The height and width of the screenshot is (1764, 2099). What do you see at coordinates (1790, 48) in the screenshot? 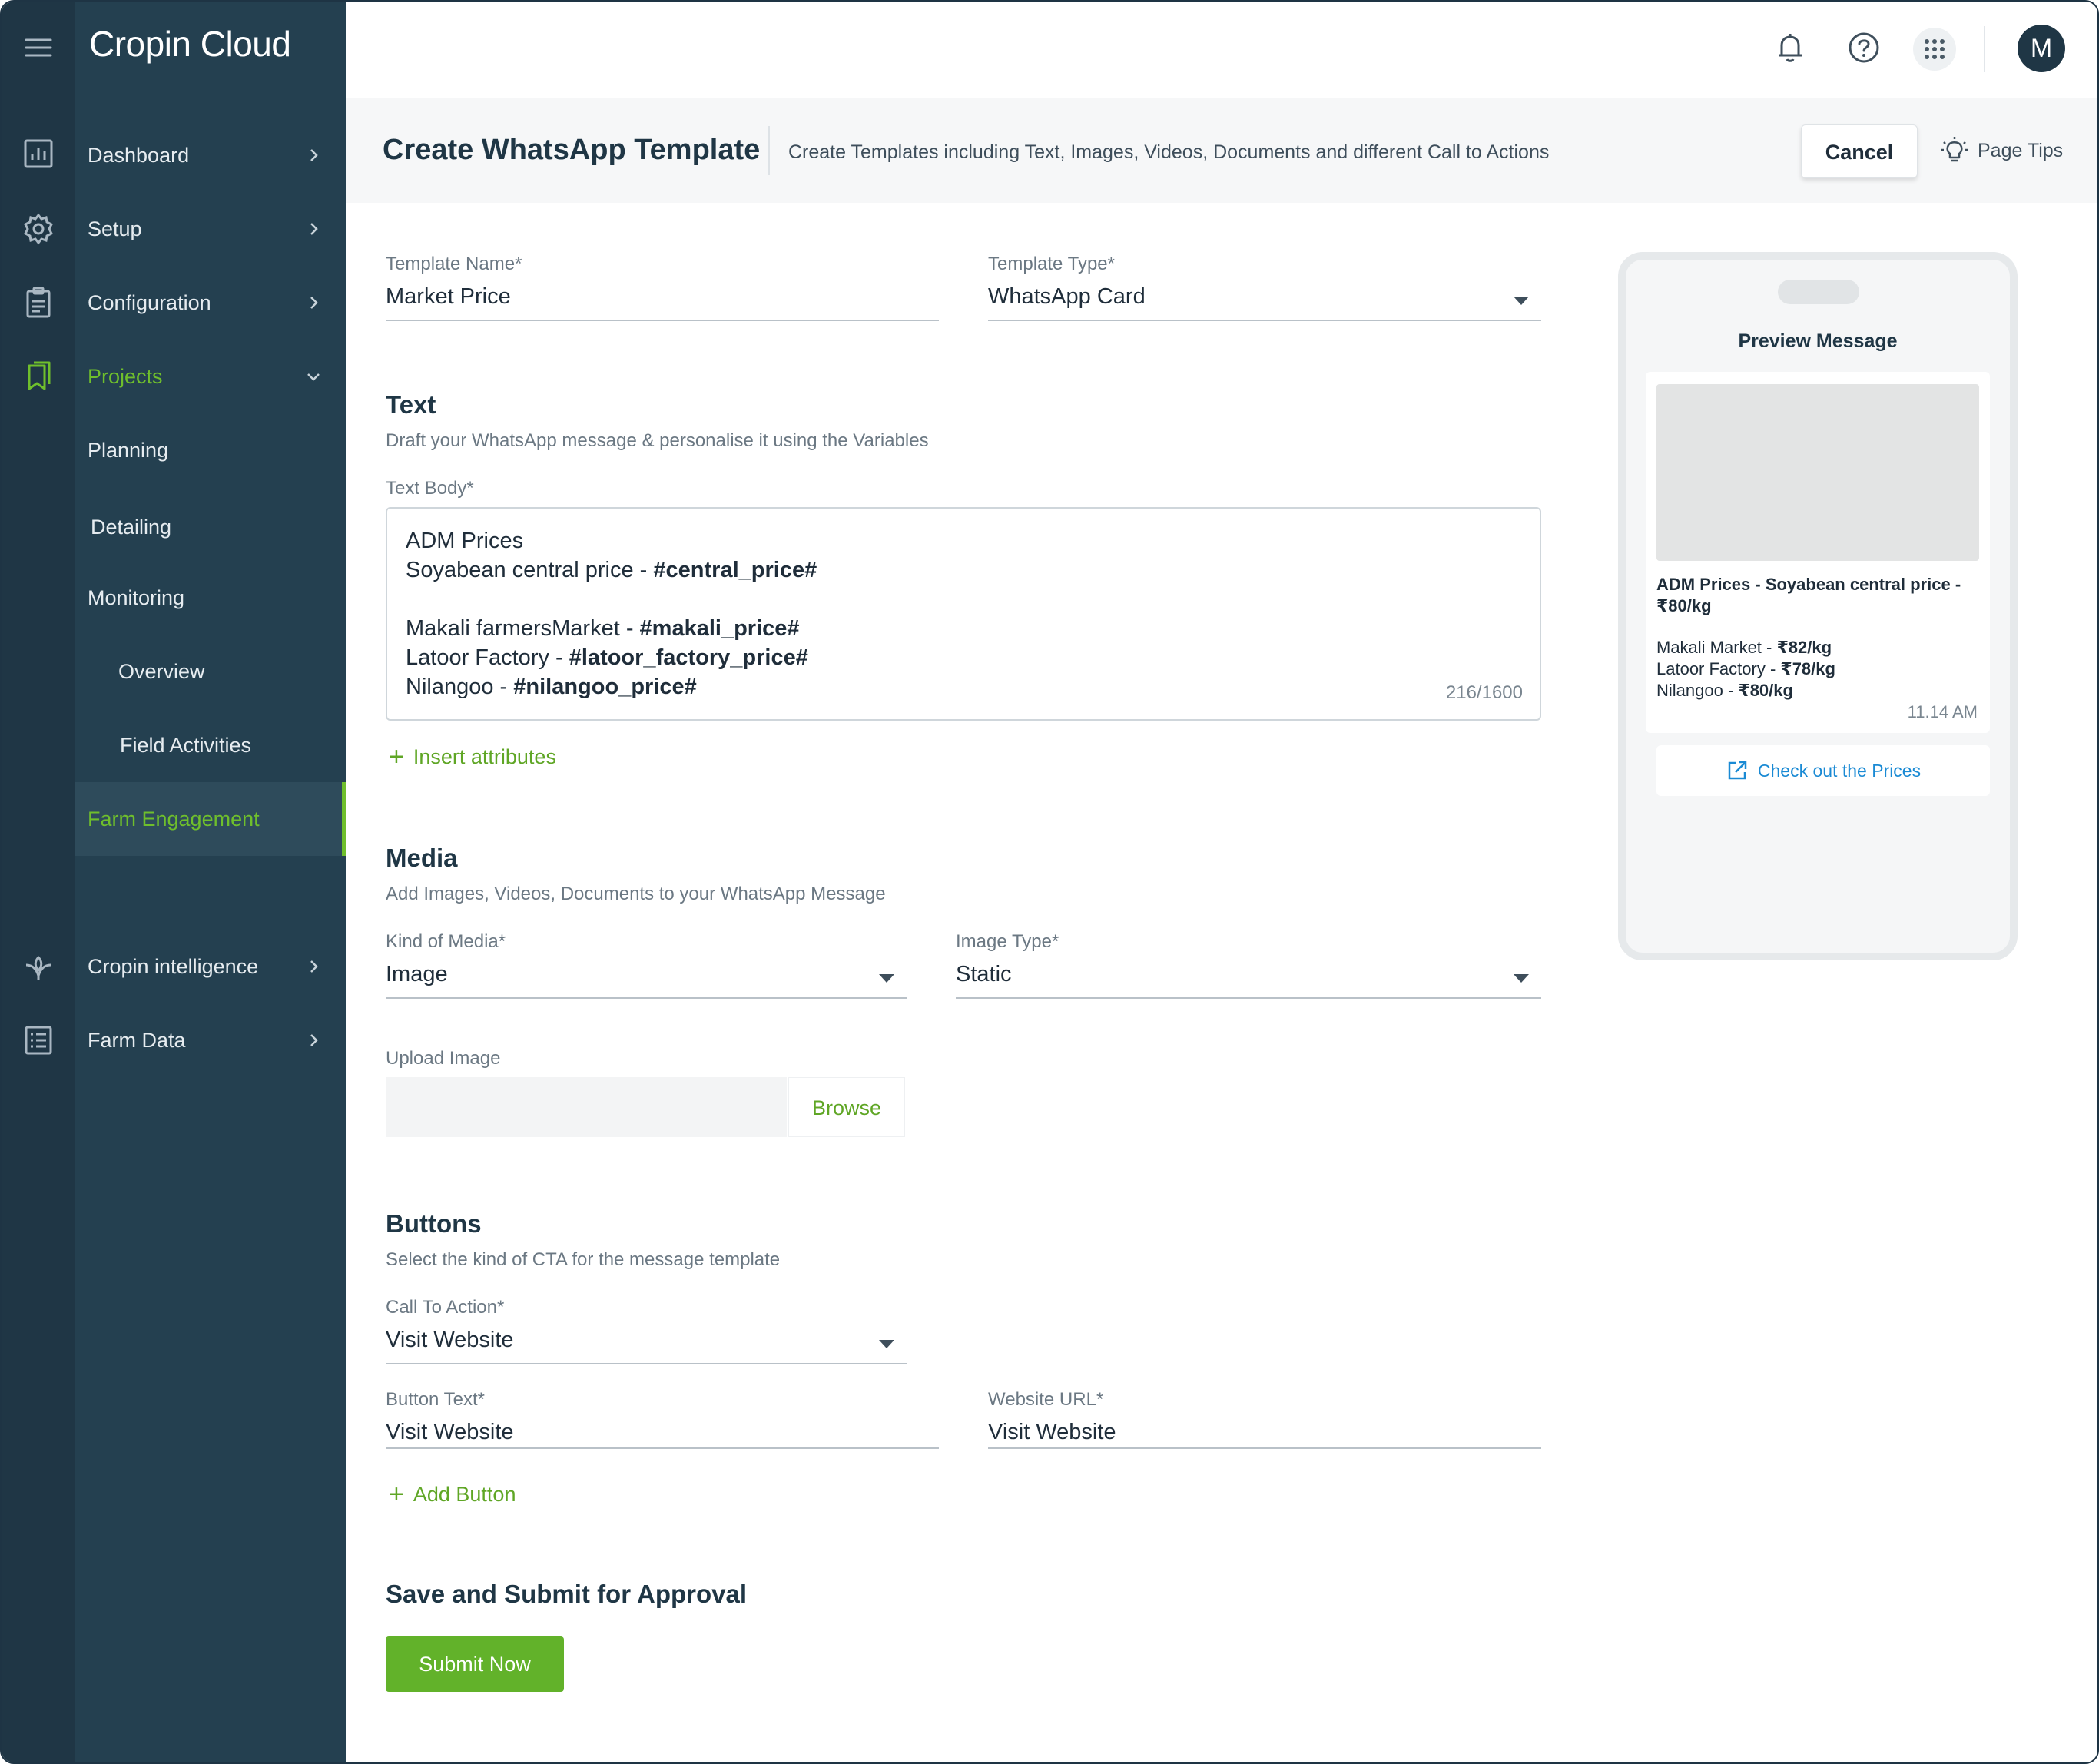
I see `bell-icon` at bounding box center [1790, 48].